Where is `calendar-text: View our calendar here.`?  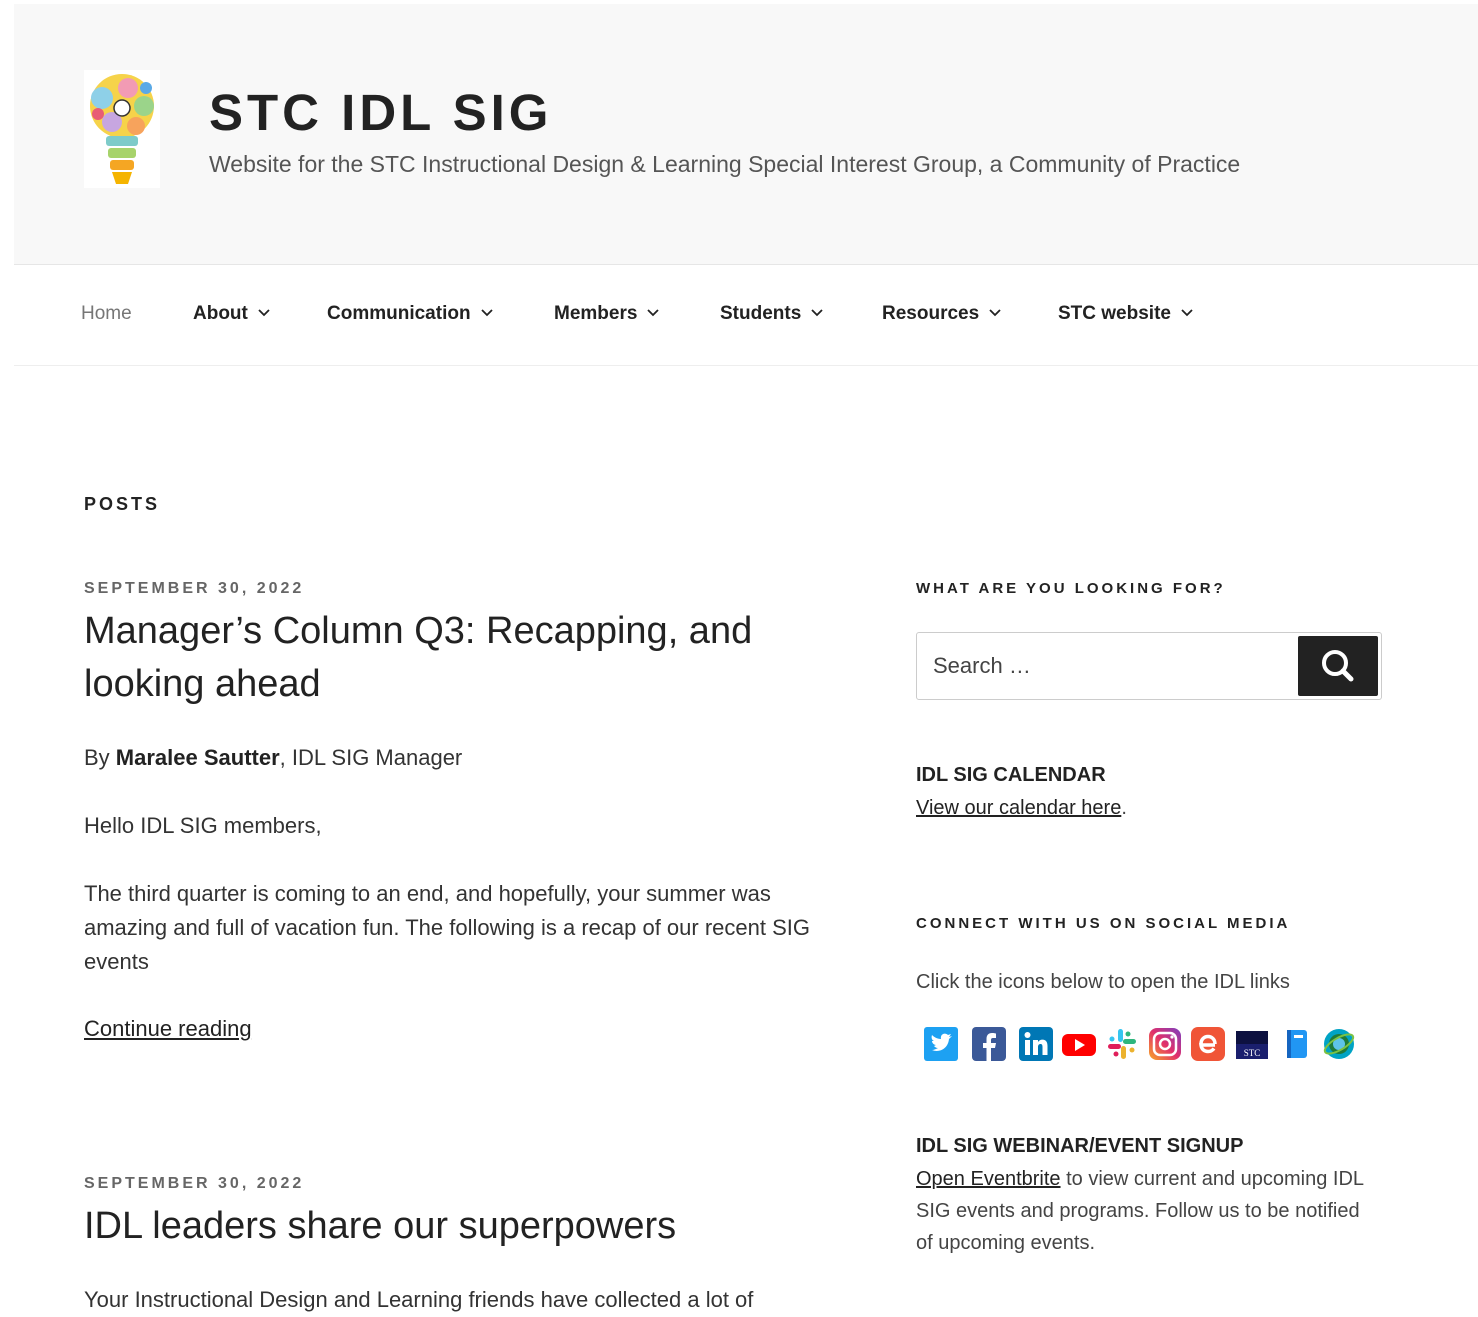 calendar-text: View our calendar here. is located at coordinates (1146, 808).